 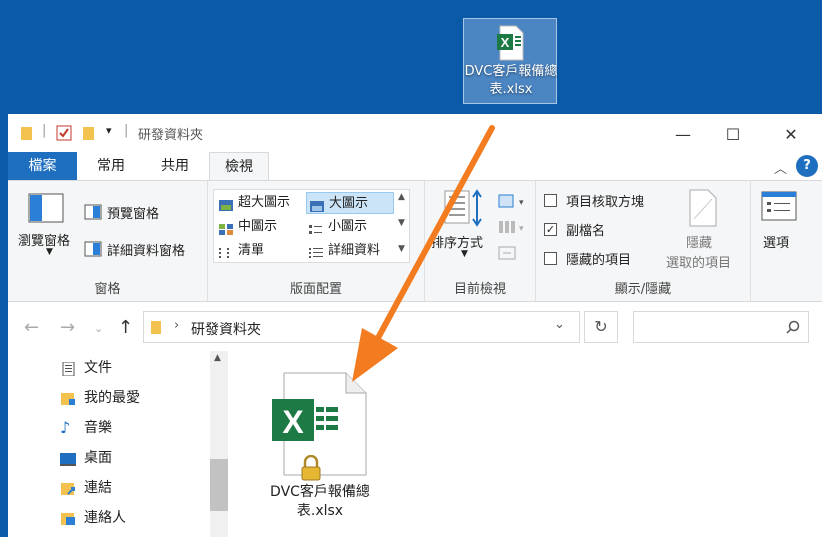 I want to click on recent-locations-icon: ⌄, so click(x=98, y=328).